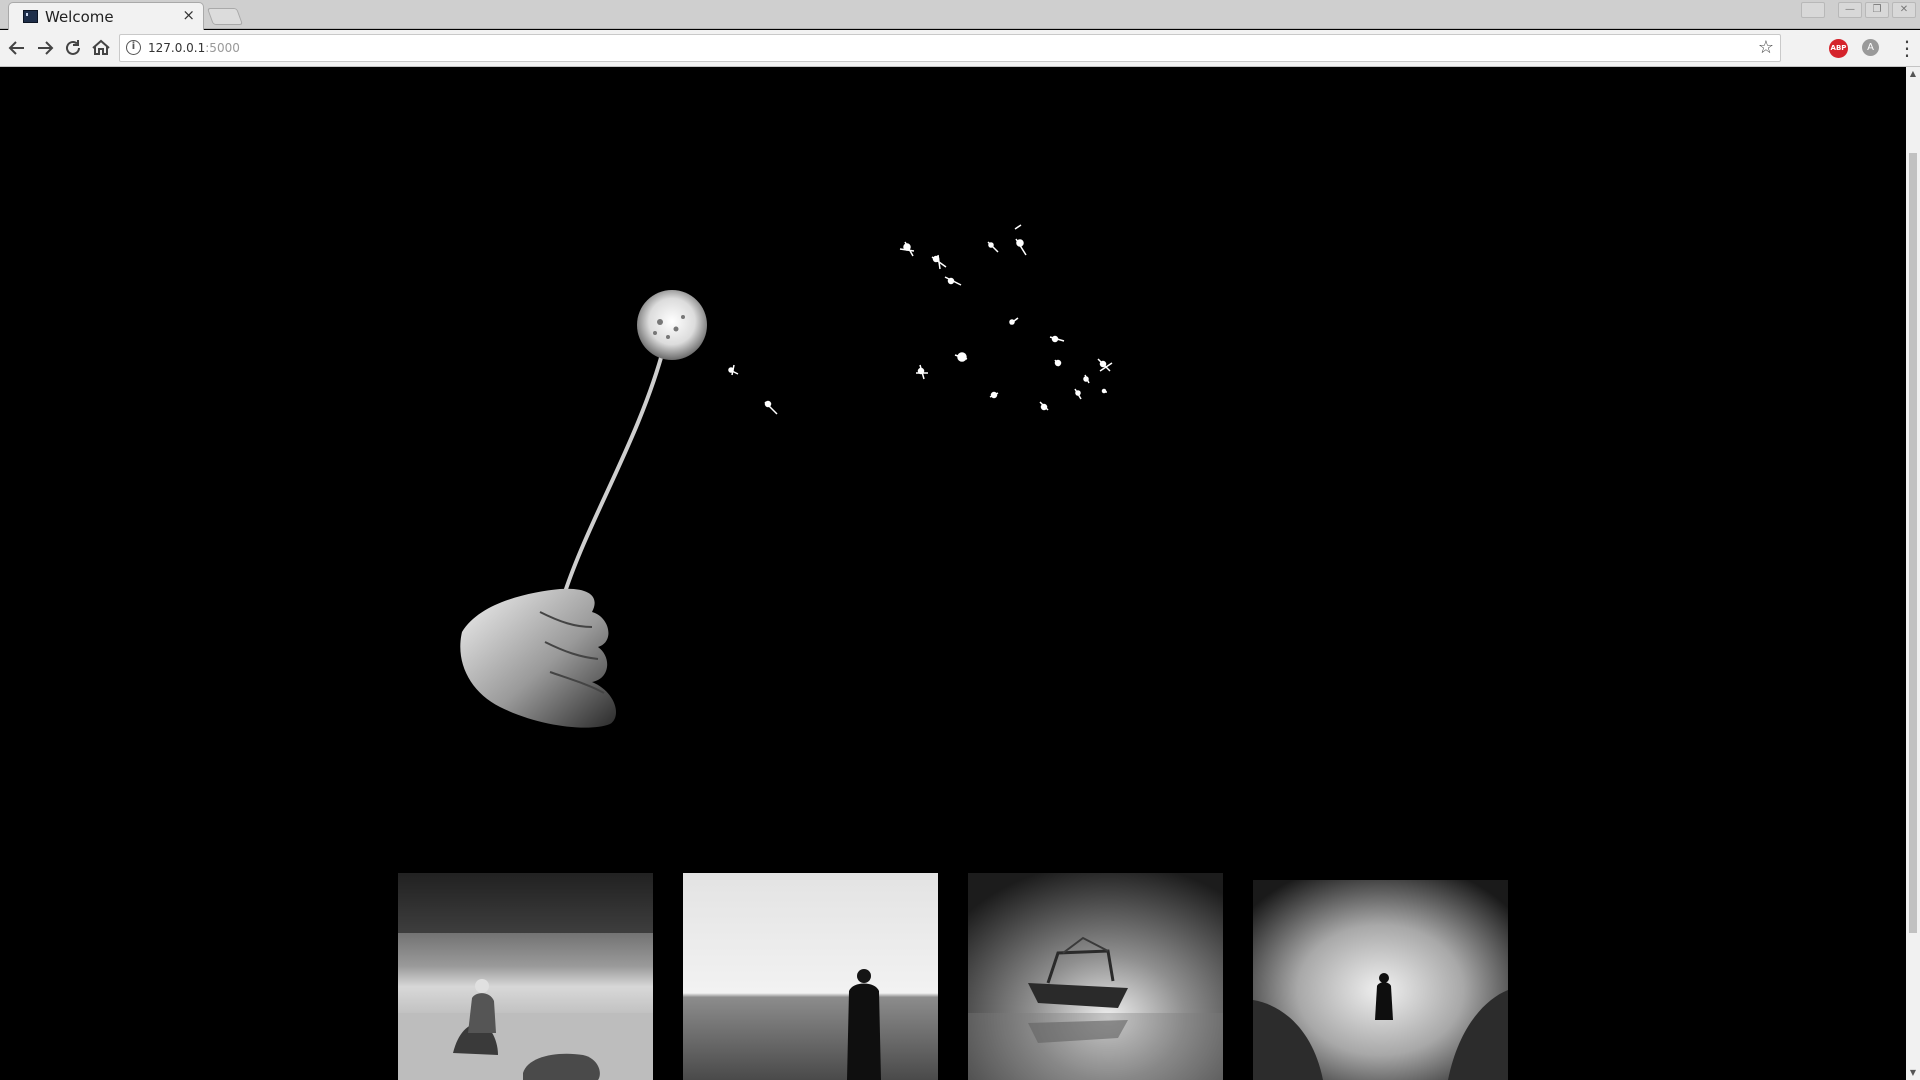 The image size is (1920, 1080). I want to click on url-text: 127.0.0.1:5000, so click(194, 48).